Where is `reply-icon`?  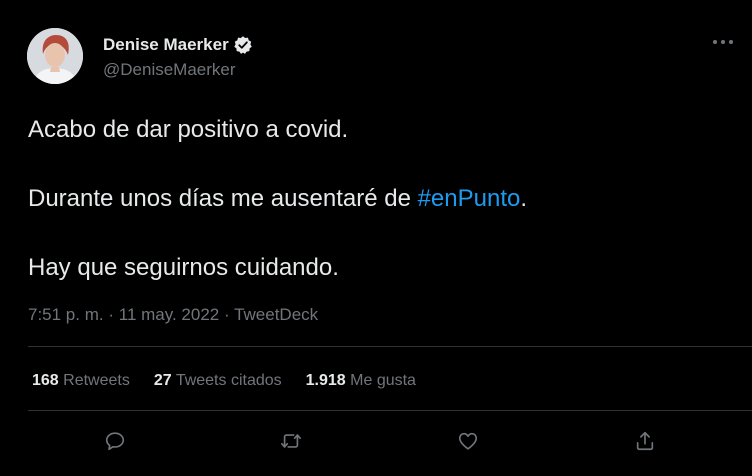 reply-icon is located at coordinates (115, 441).